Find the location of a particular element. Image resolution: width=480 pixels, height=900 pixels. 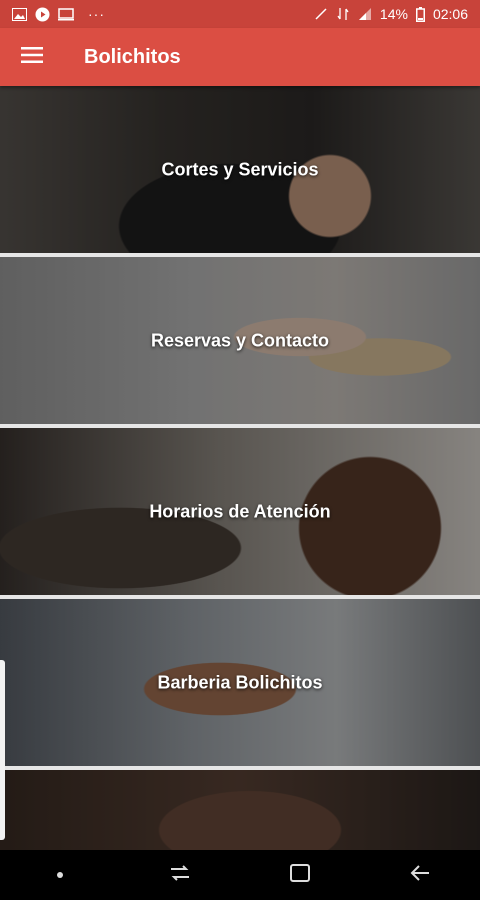

mute-icon is located at coordinates (321, 14).